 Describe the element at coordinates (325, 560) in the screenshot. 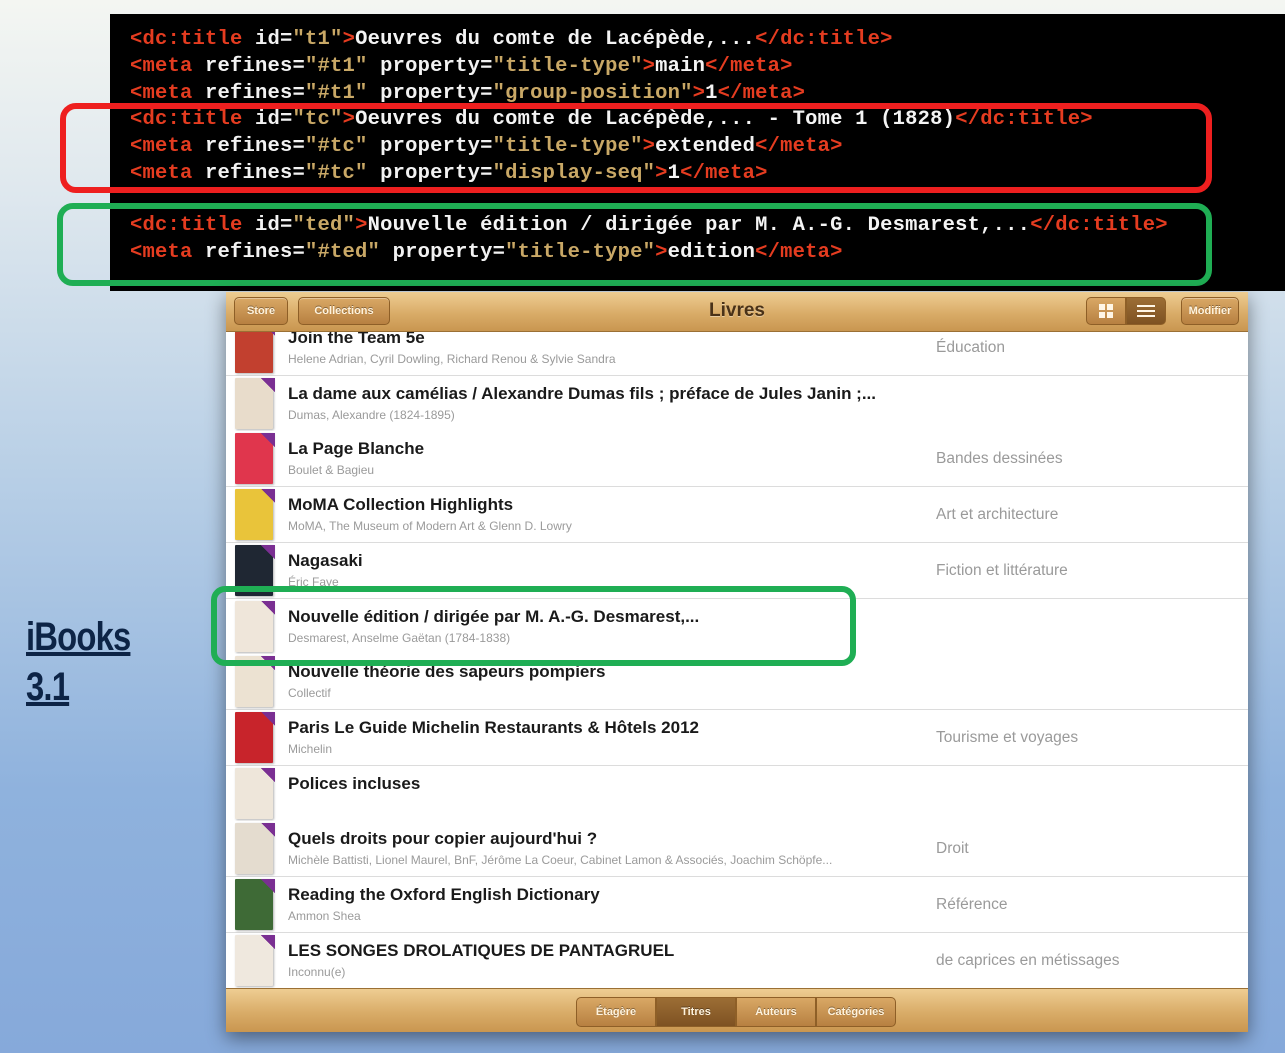

I see `book-title: Nagasaki` at that location.